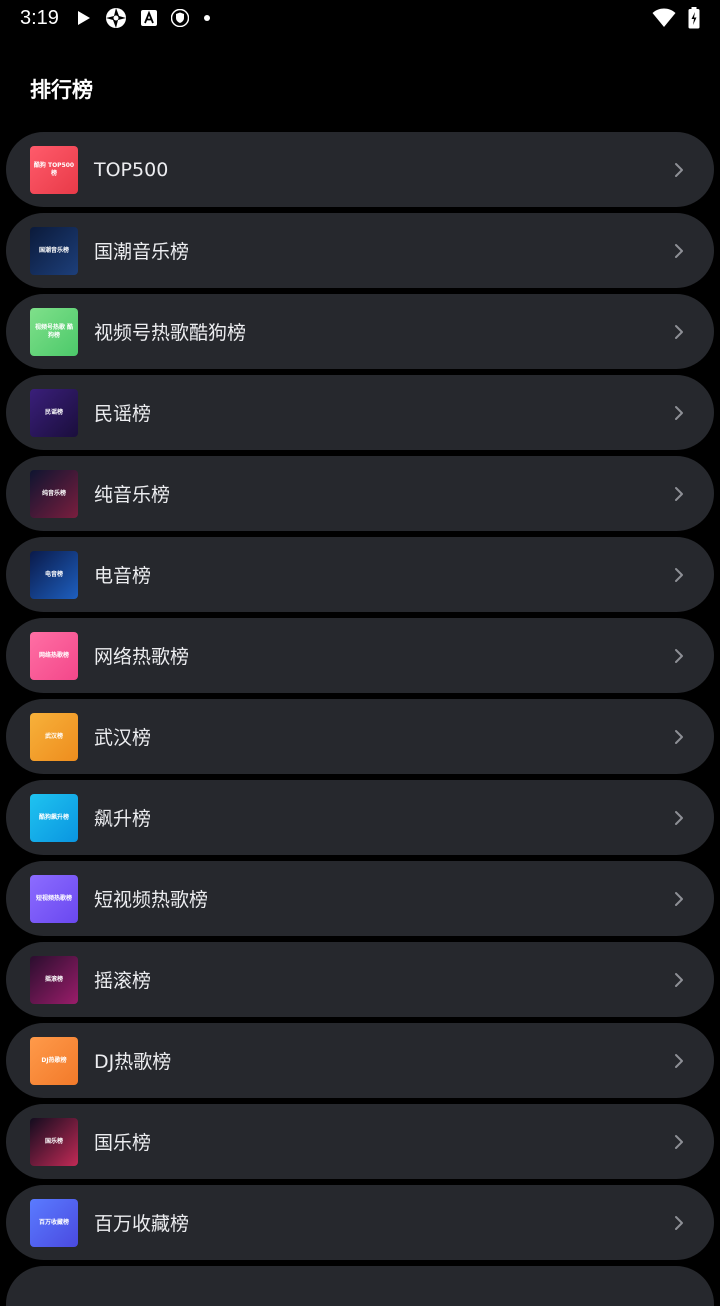 This screenshot has width=720, height=1306. I want to click on ranking-row: 短视频热歌榜 短视频热歌榜, so click(360, 898).